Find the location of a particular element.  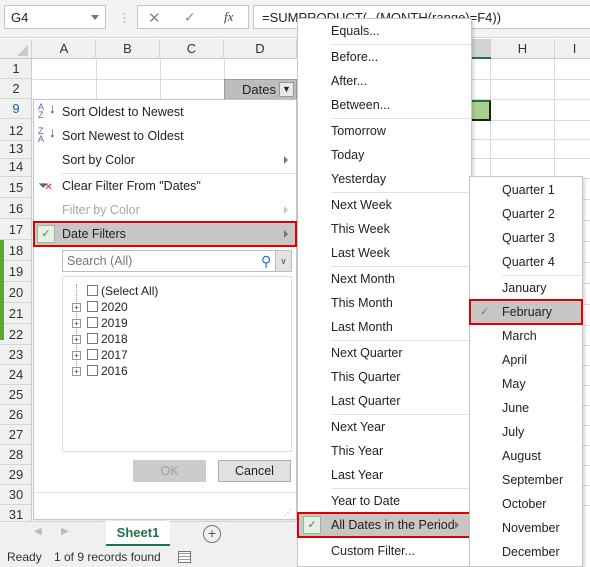

sort-by-color: Sort by Color is located at coordinates (165, 160).